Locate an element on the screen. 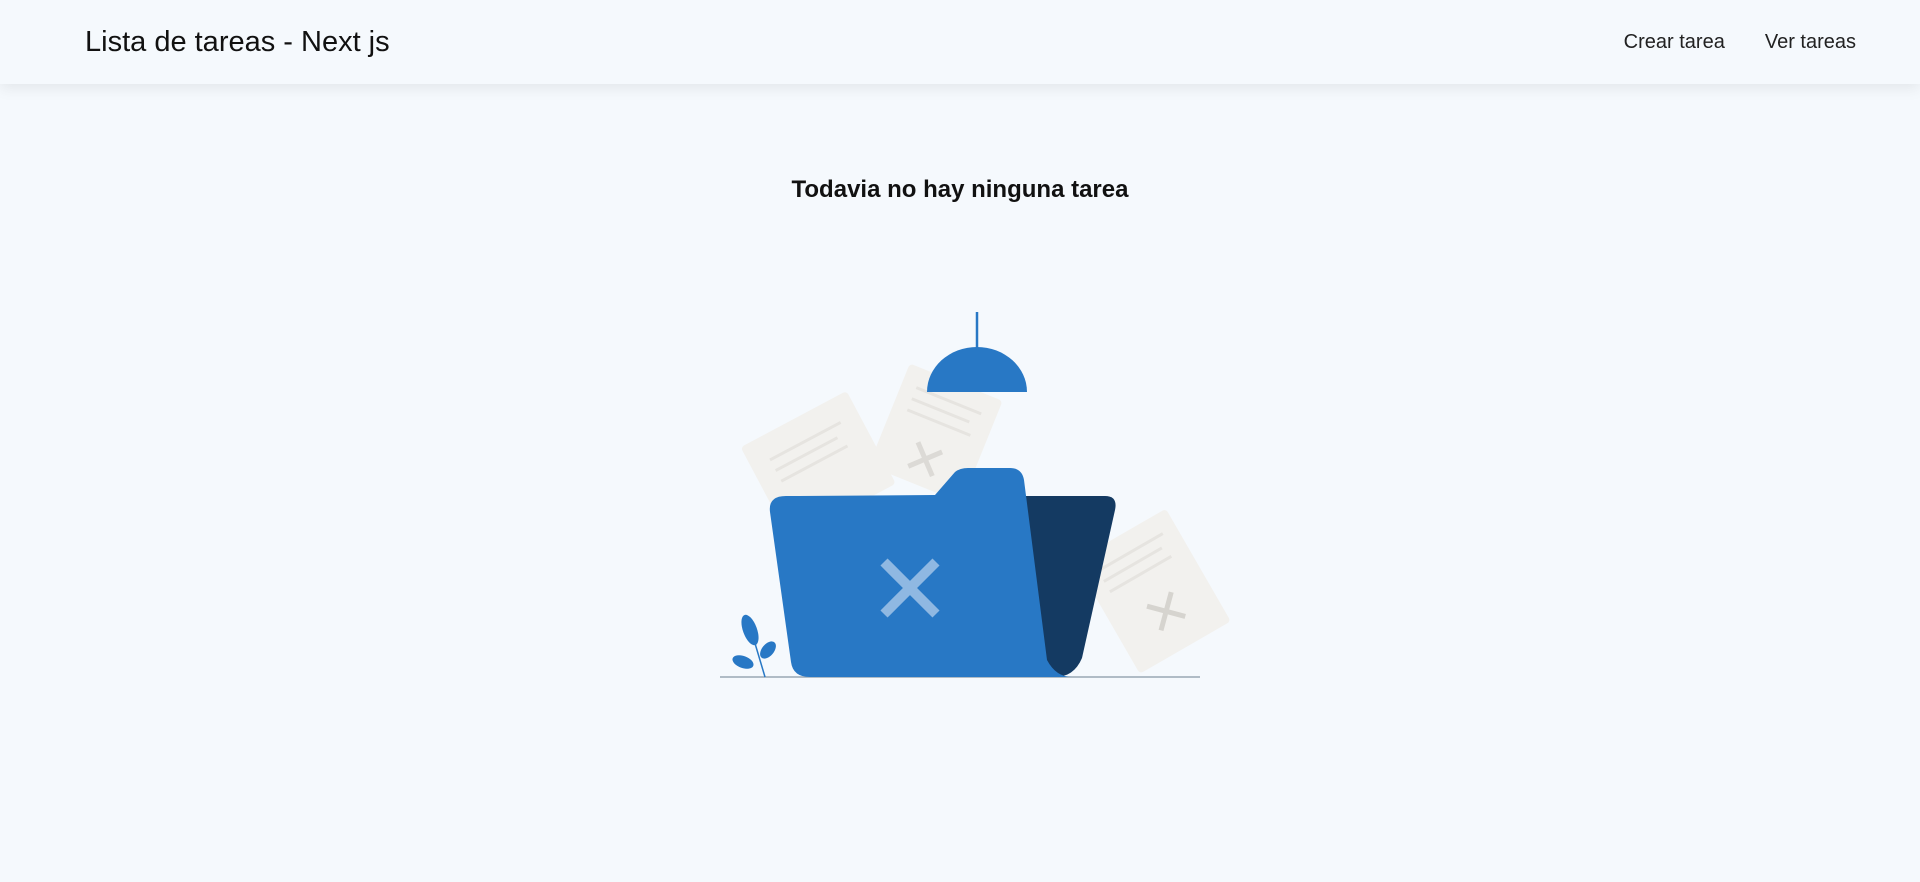 The height and width of the screenshot is (882, 1920). empty-state-message: Todavia no hay ninguna tarea is located at coordinates (960, 189).